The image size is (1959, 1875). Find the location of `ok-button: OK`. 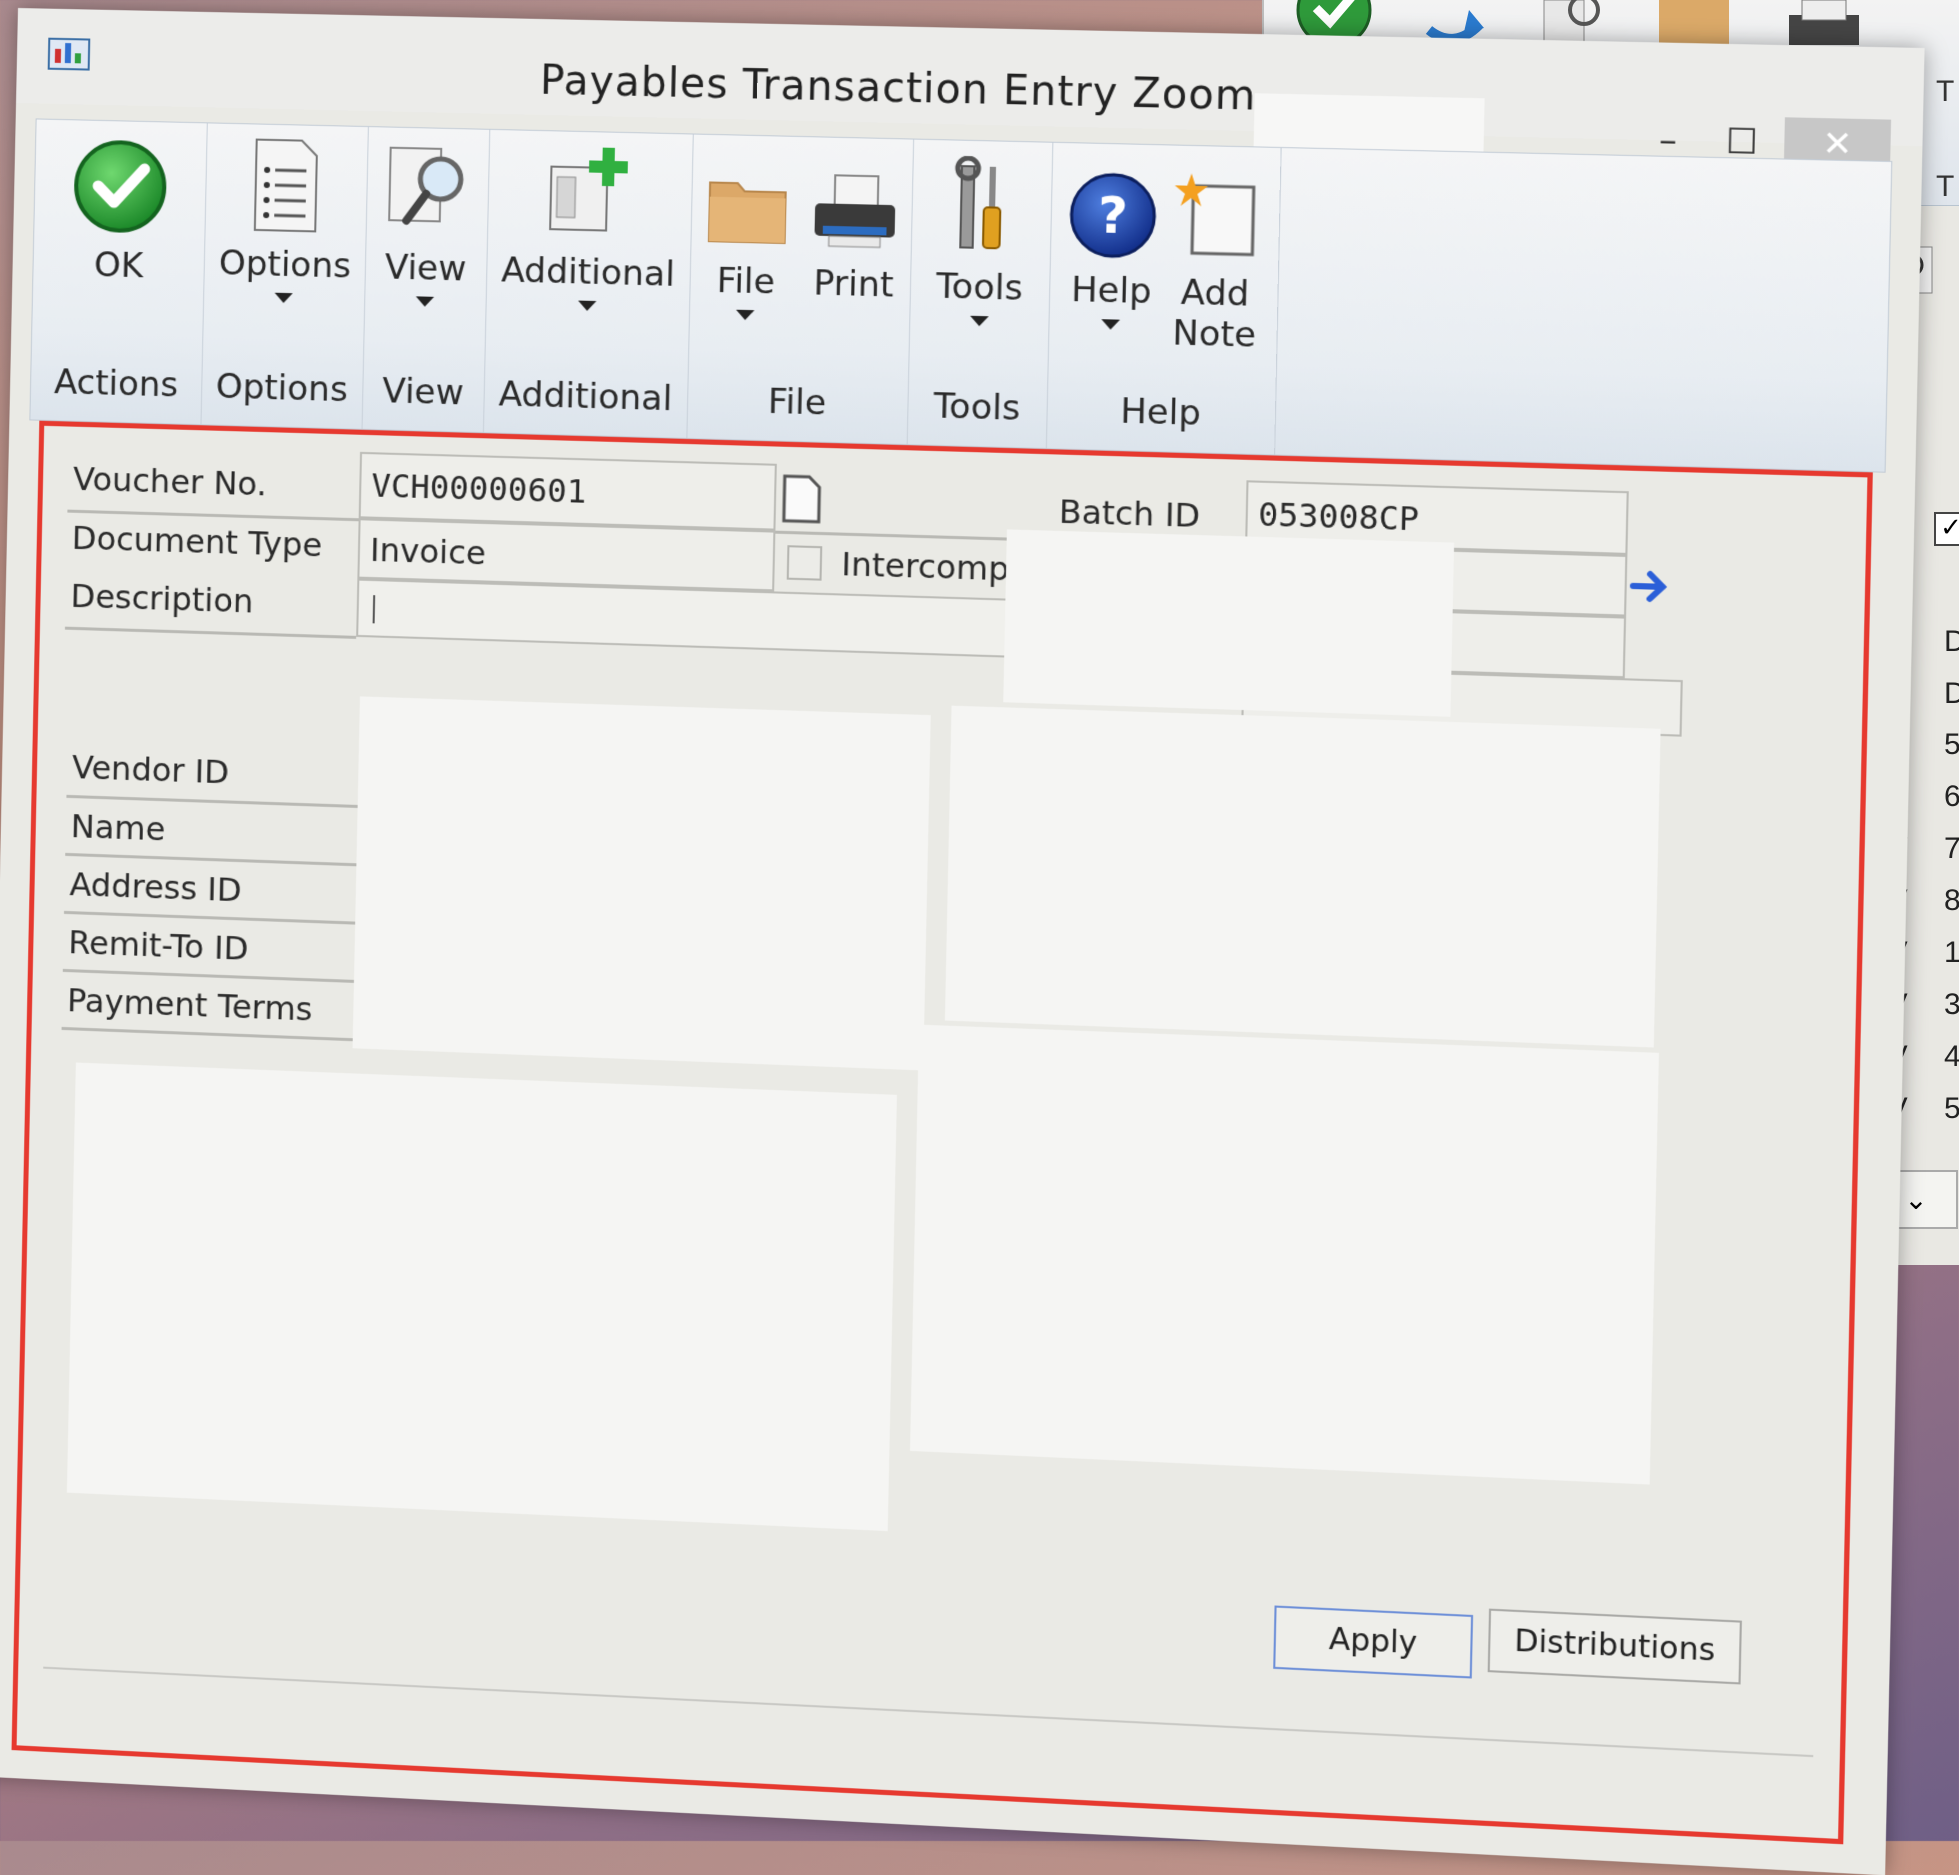

ok-button: OK is located at coordinates (119, 211).